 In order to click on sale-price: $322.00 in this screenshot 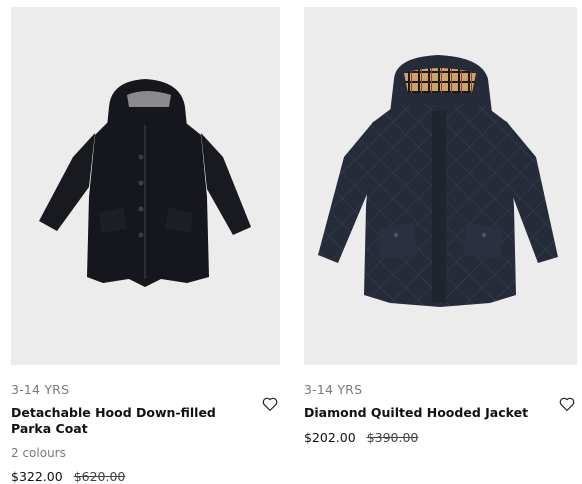, I will do `click(37, 476)`.